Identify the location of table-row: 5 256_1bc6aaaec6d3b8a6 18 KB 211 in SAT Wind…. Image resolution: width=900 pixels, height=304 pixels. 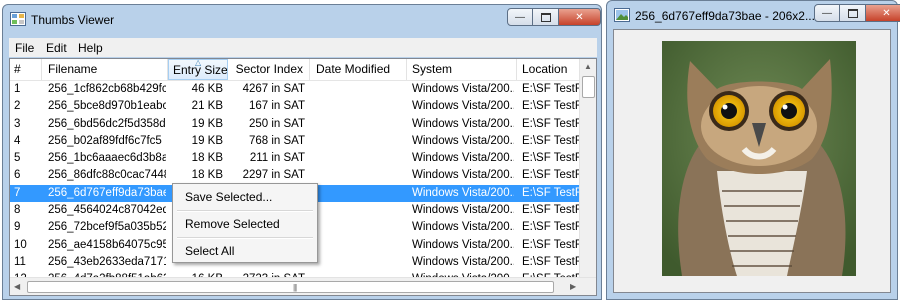
(297, 158).